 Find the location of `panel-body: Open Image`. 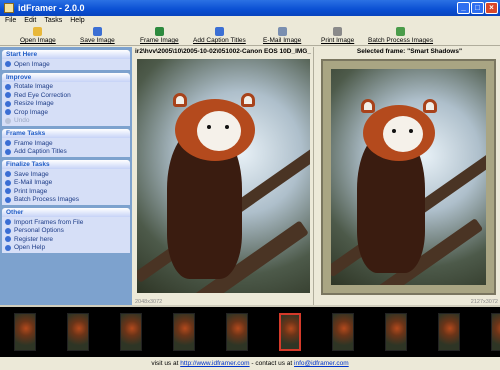

panel-body: Open Image is located at coordinates (66, 64).